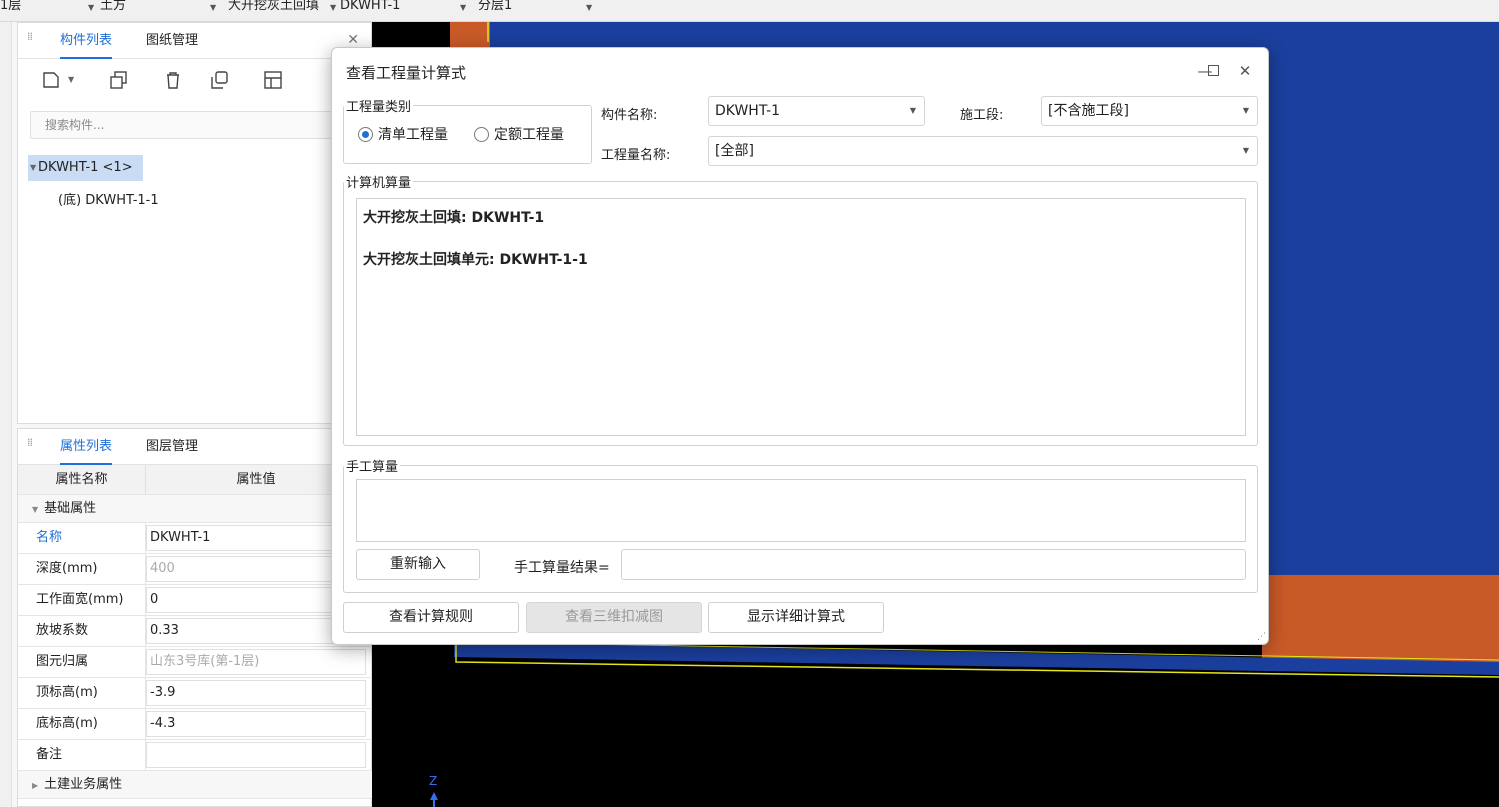 This screenshot has width=1499, height=807. I want to click on property-name: 放坡系数, so click(82, 631).